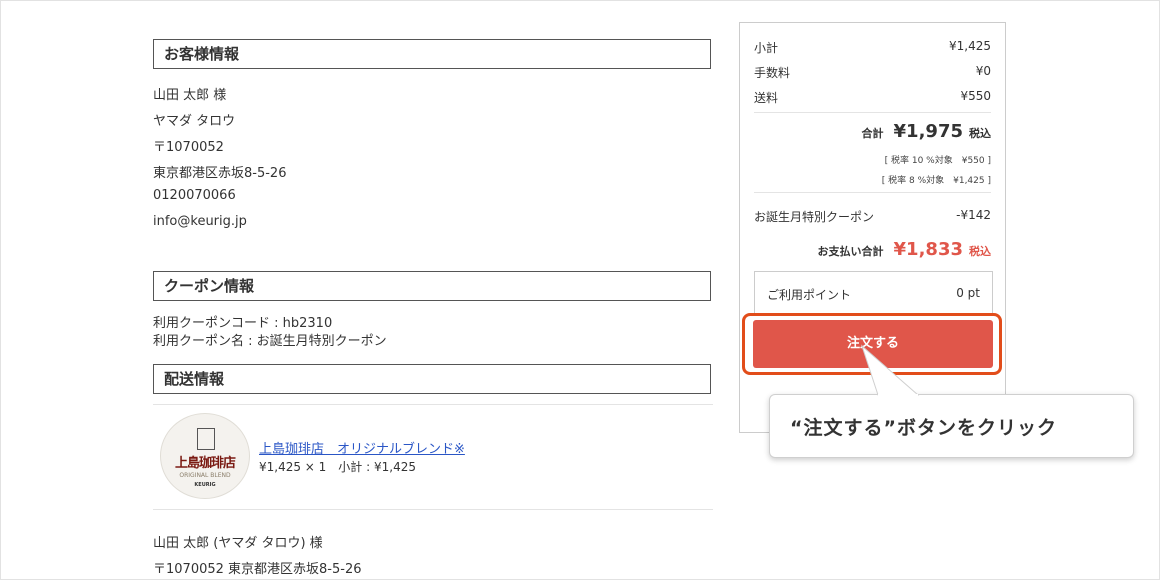 This screenshot has width=1160, height=580. I want to click on product-link: 上島珈琲店 オリジナルブレンド※, so click(362, 447).